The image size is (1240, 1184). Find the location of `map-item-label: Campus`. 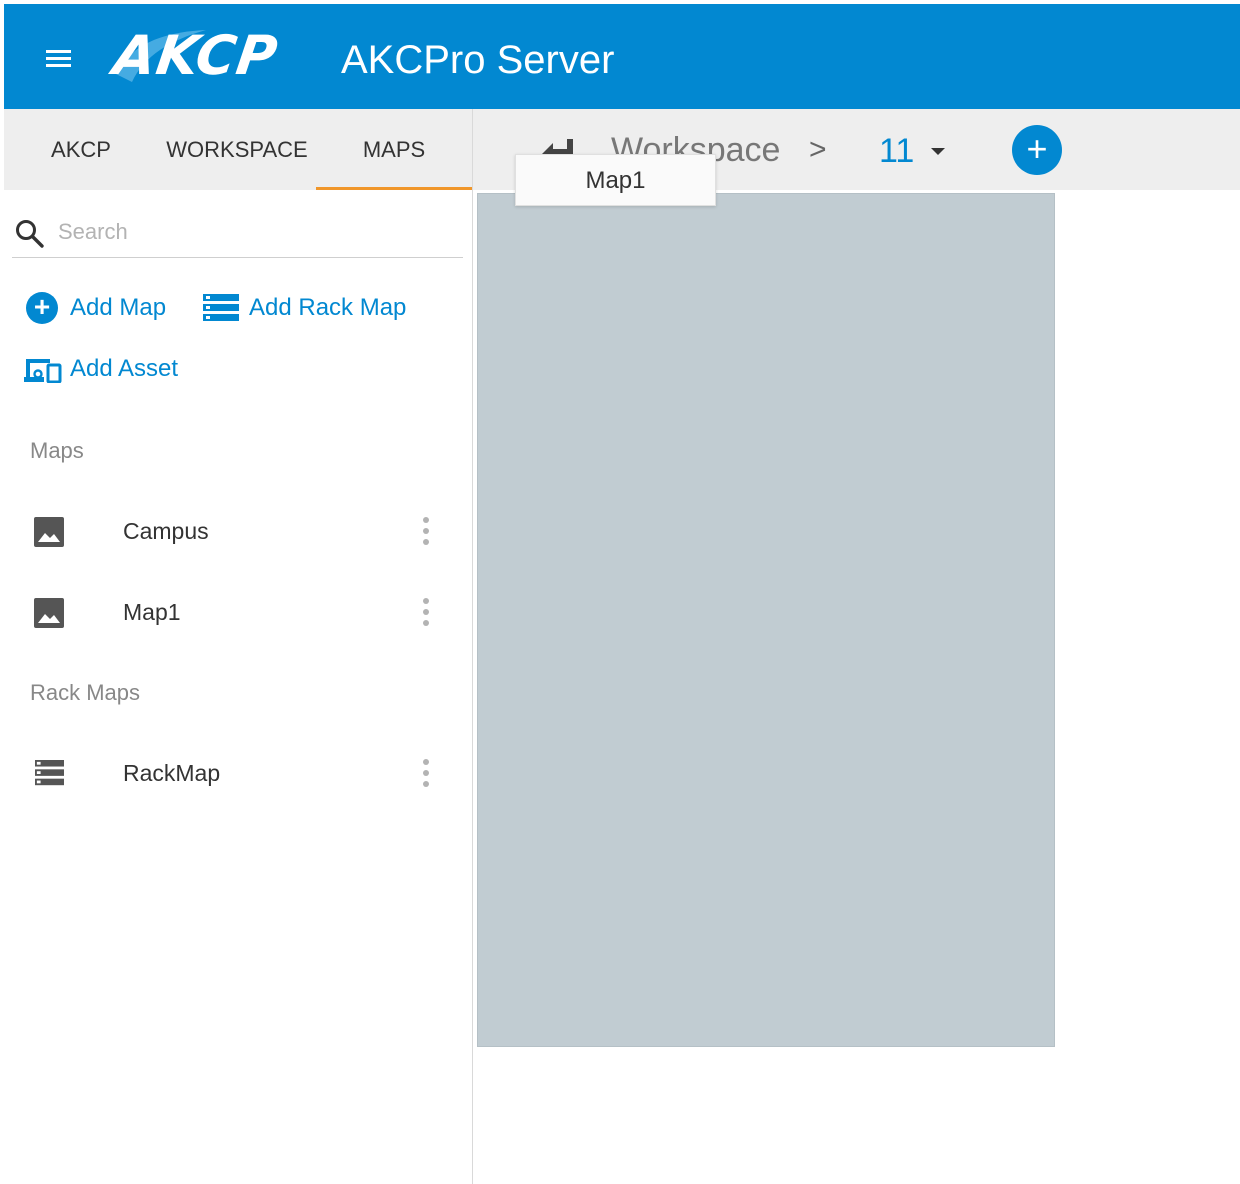

map-item-label: Campus is located at coordinates (166, 531).